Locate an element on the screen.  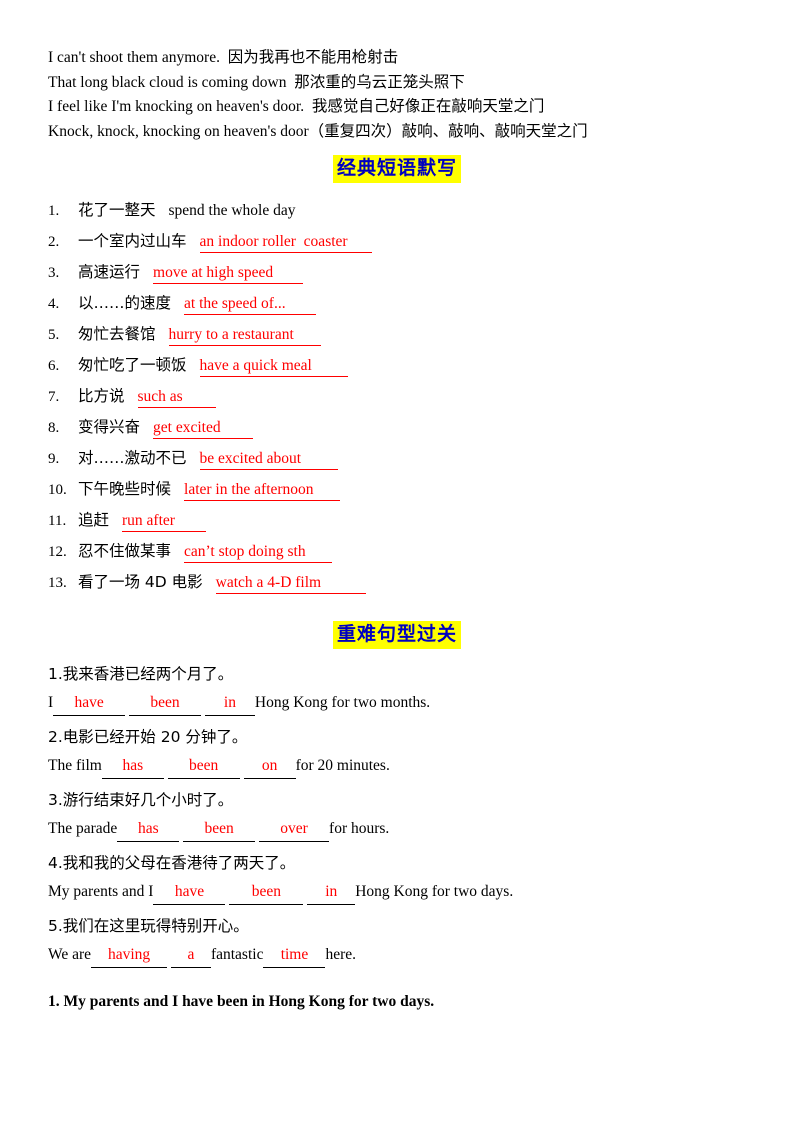
sentence-english: Ihave been in Hong Kong for two months. is located at coordinates (403, 709).